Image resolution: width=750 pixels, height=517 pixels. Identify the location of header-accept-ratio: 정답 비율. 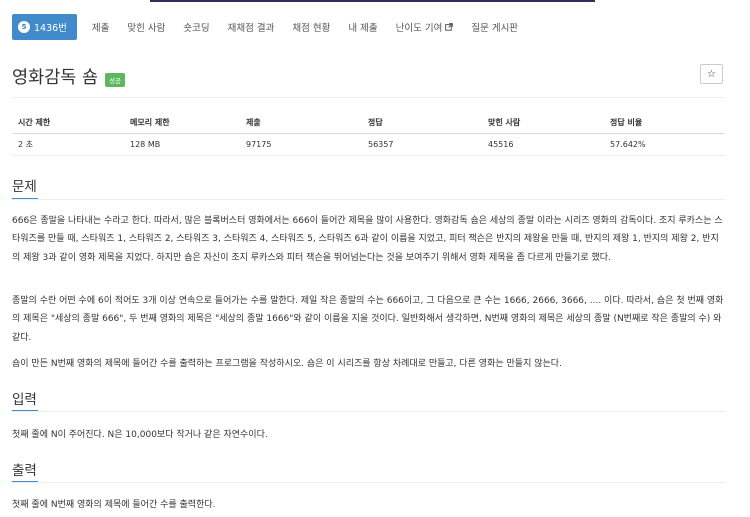
(664, 123).